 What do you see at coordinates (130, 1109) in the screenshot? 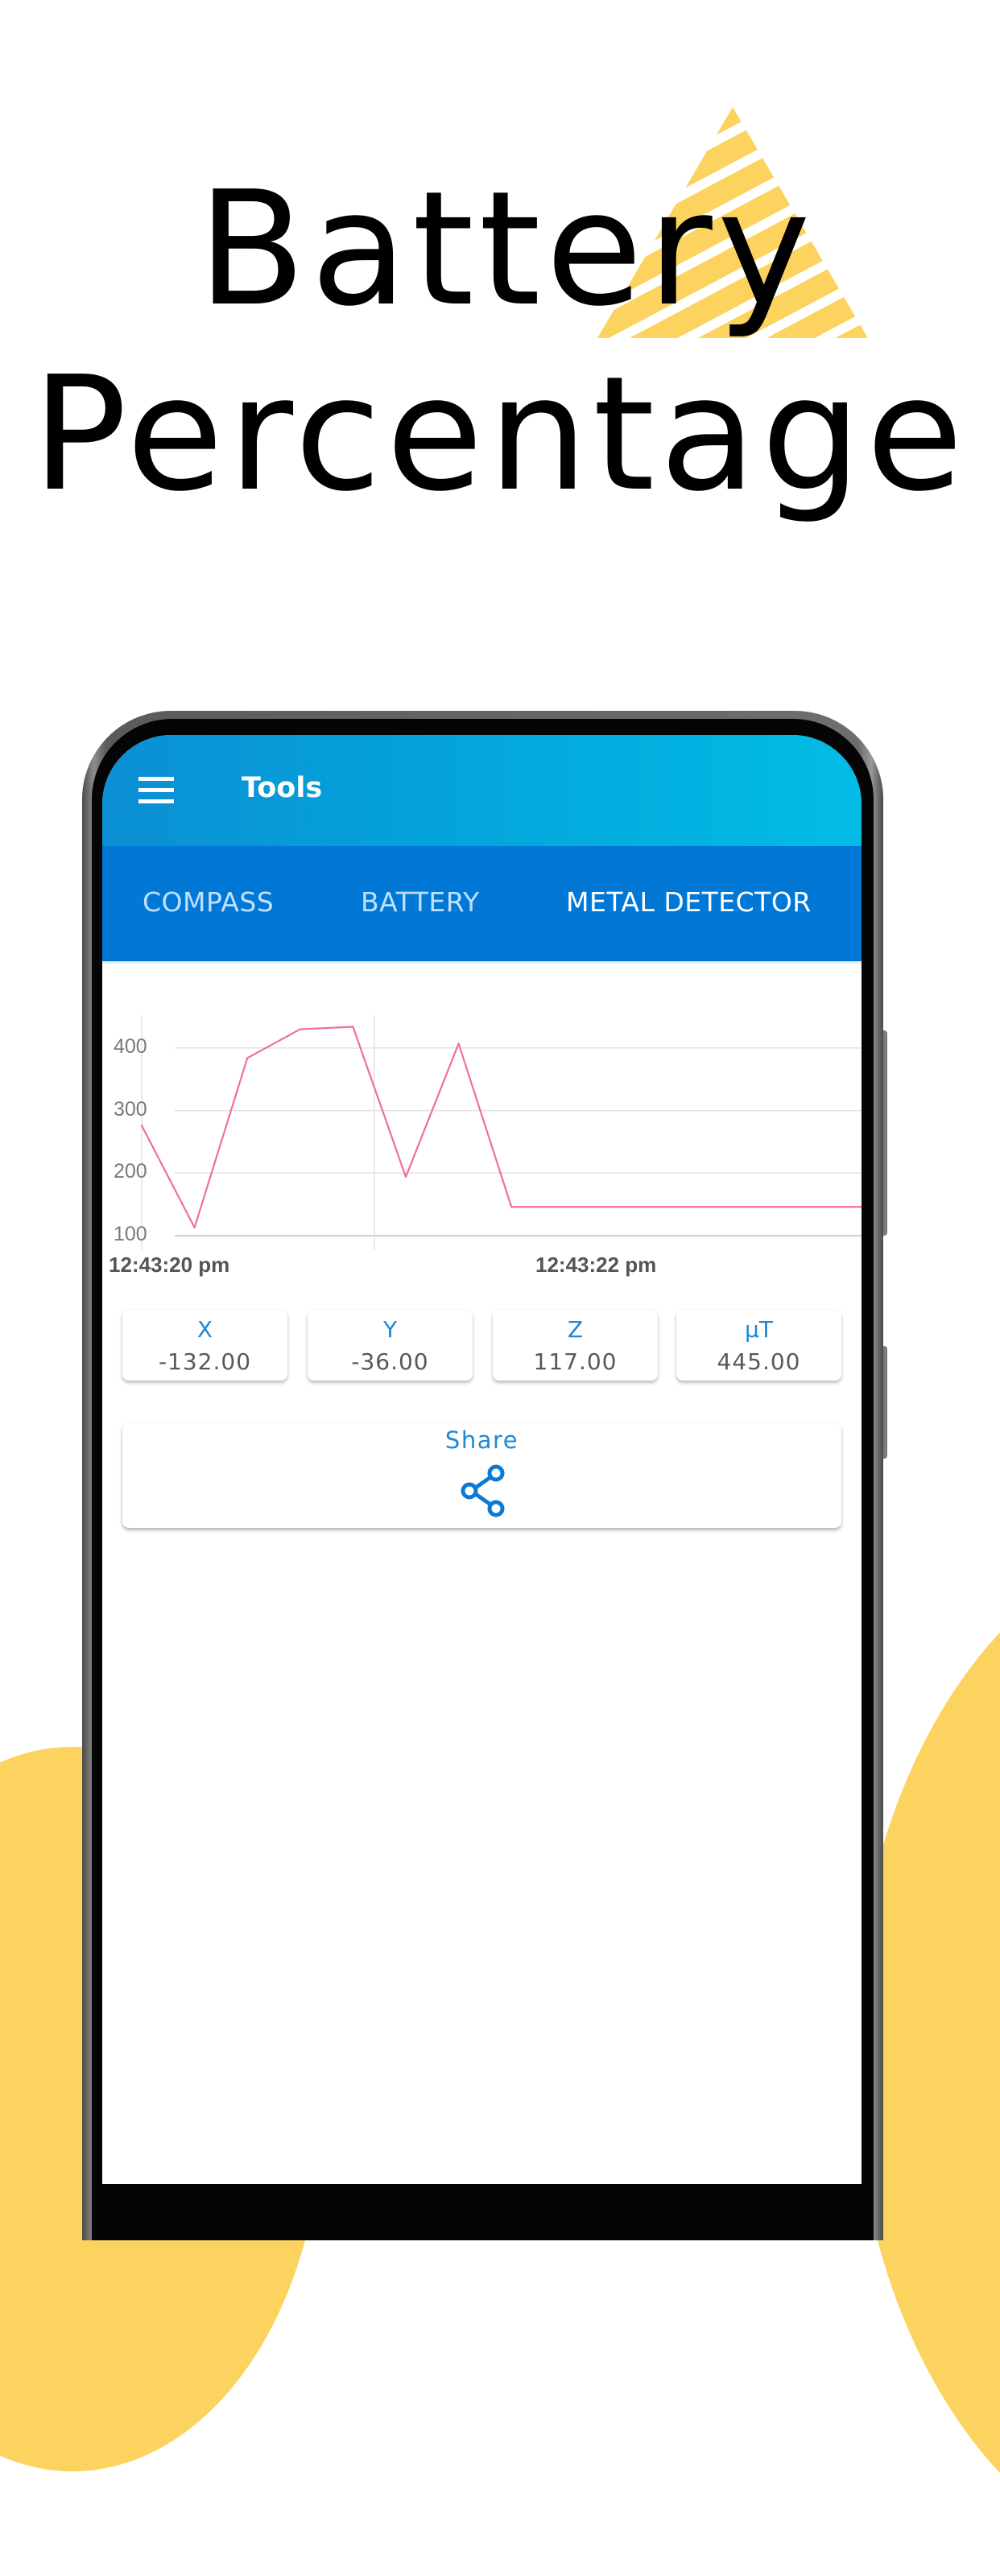
I see `y-tick-label: 300` at bounding box center [130, 1109].